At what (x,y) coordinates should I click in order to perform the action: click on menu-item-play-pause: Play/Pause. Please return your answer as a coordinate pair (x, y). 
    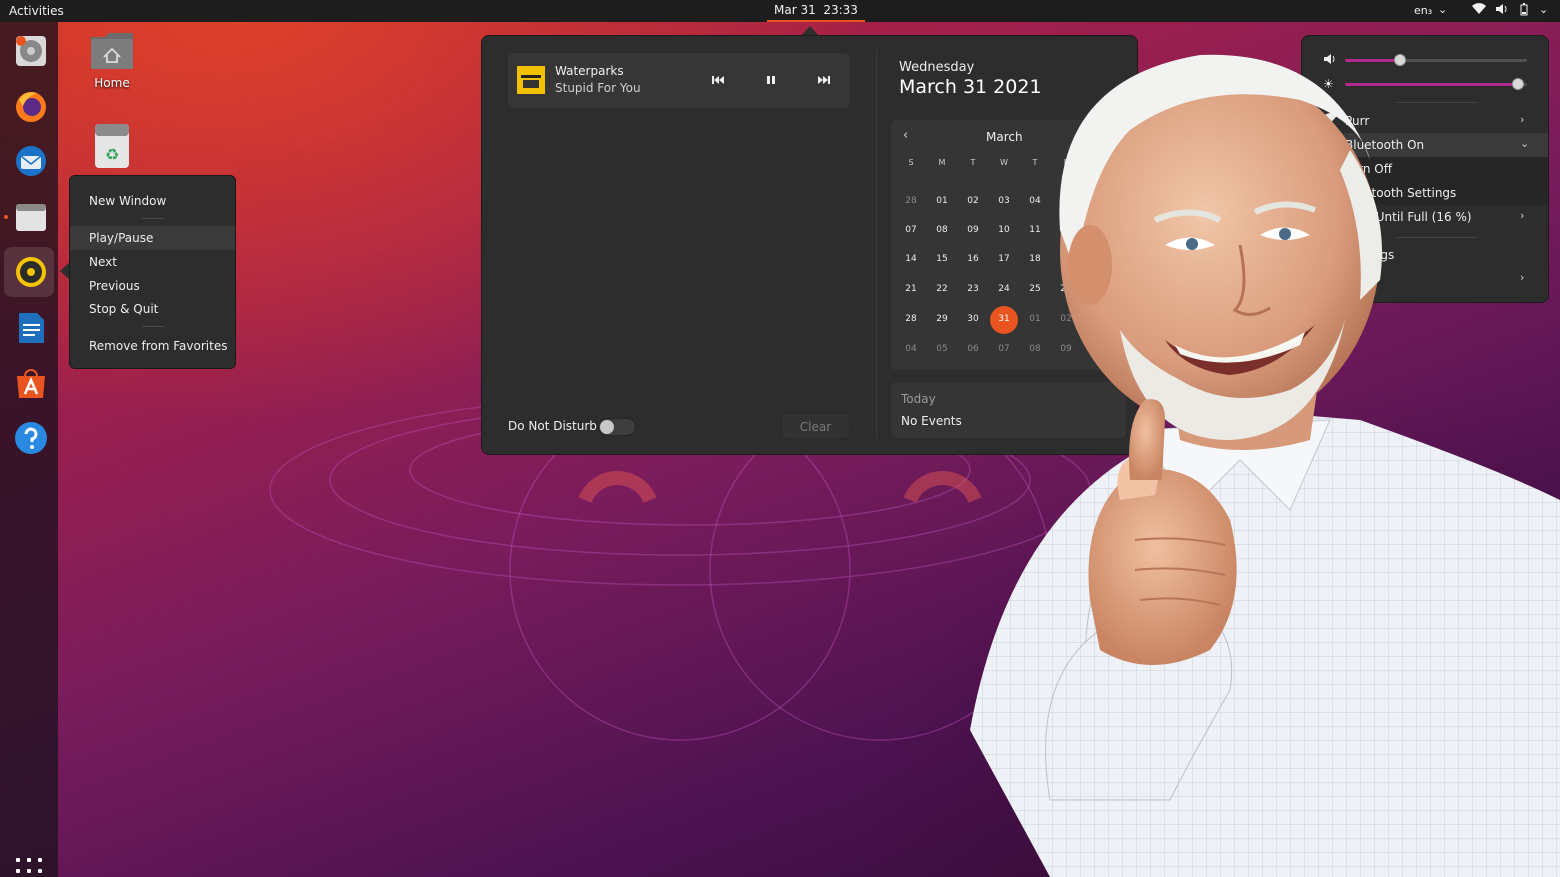
    Looking at the image, I should click on (152, 238).